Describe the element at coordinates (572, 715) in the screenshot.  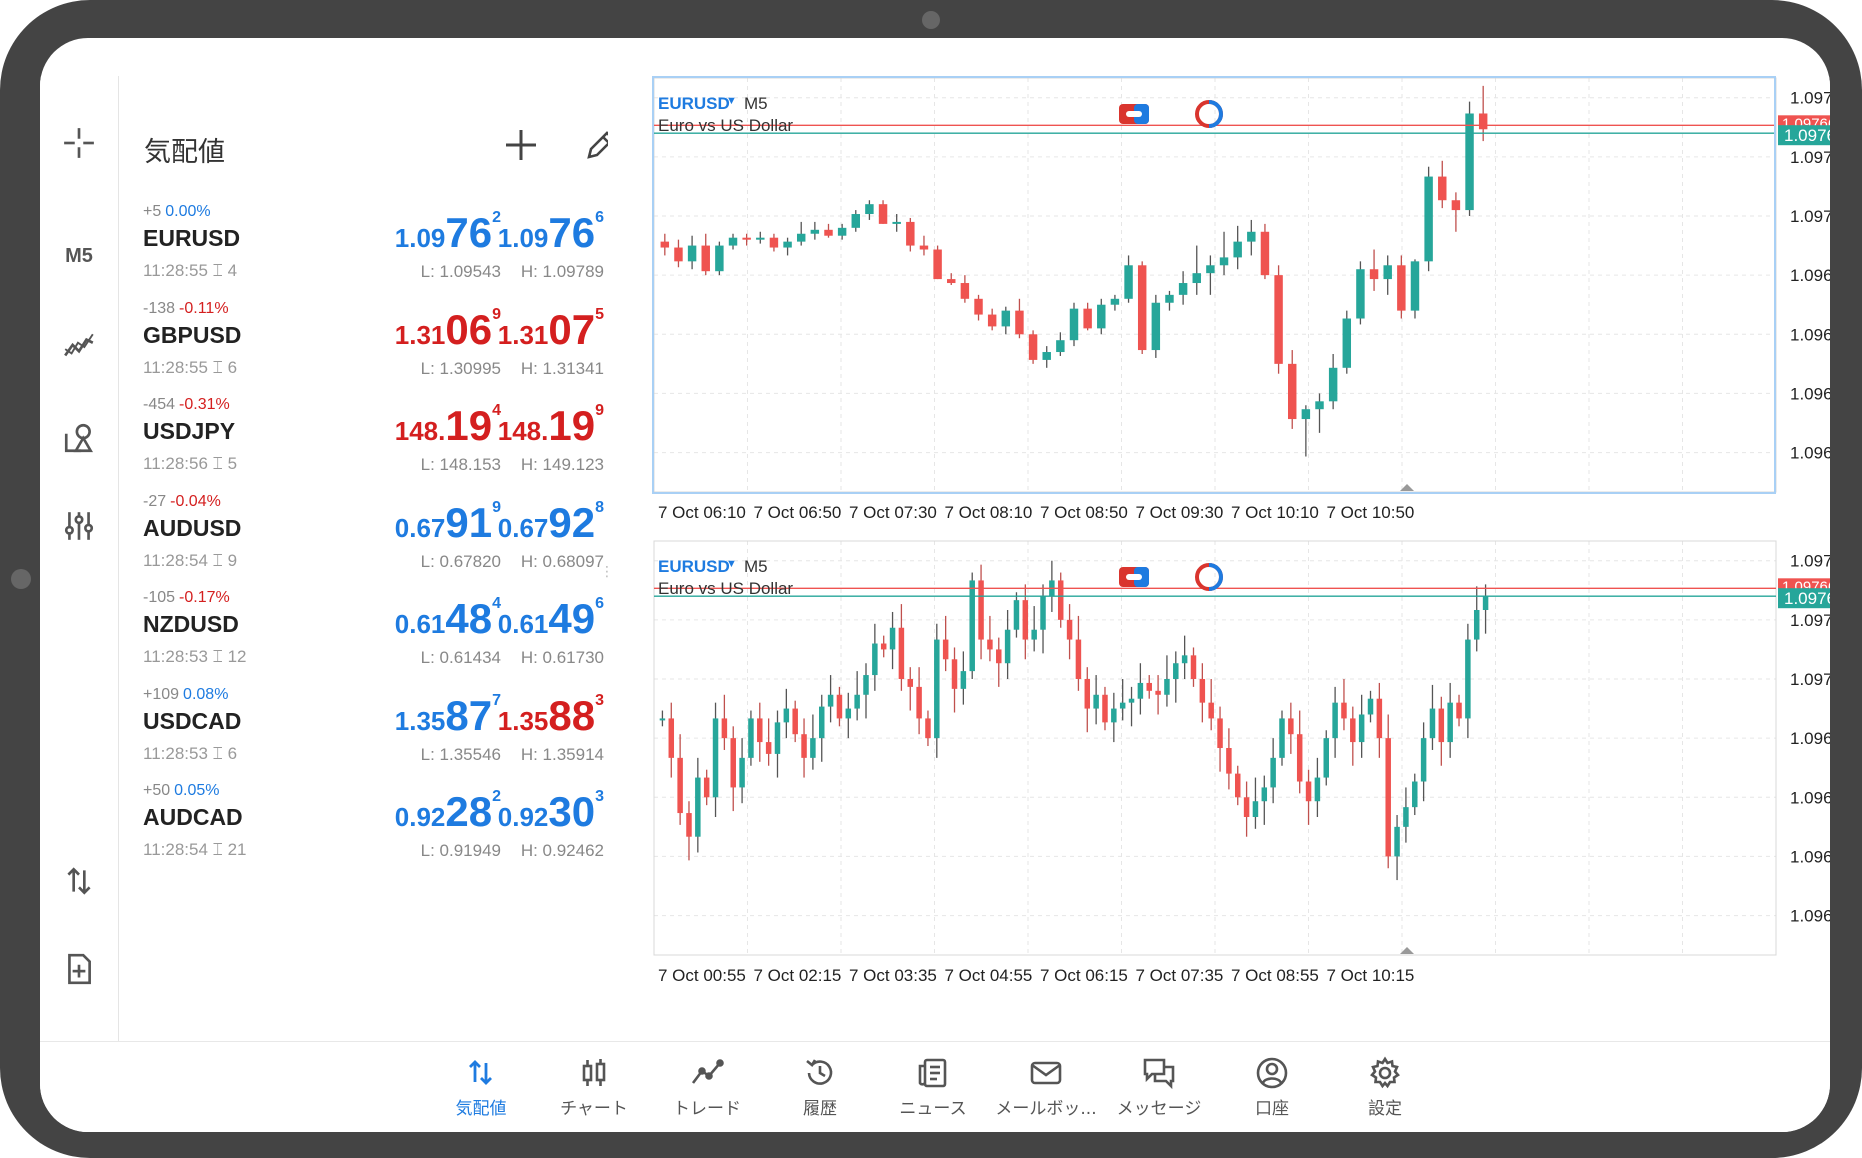
I see `ask-pips: 88` at that location.